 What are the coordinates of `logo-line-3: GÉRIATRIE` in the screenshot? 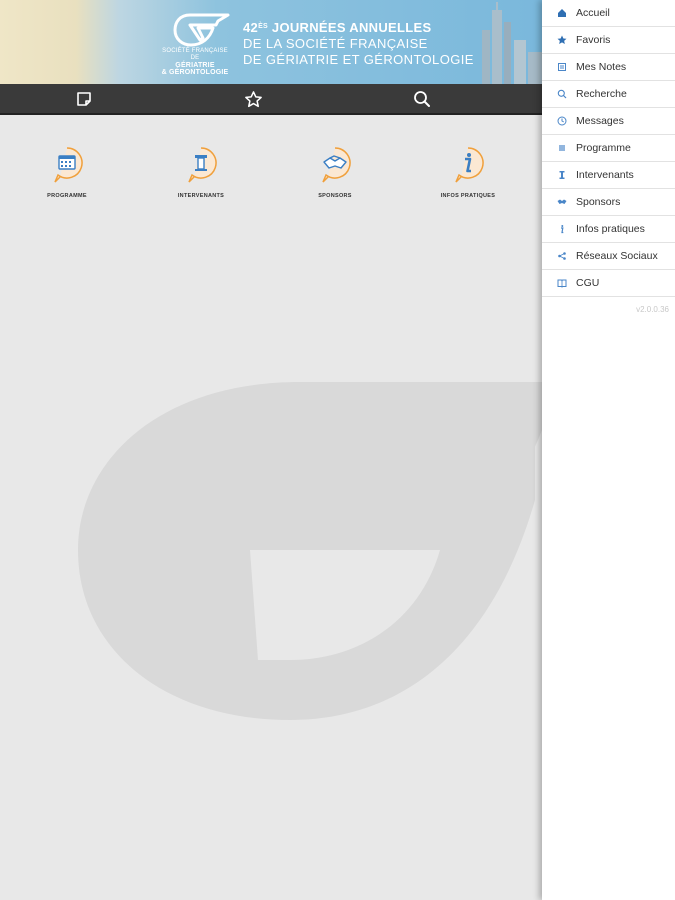 It's located at (195, 65).